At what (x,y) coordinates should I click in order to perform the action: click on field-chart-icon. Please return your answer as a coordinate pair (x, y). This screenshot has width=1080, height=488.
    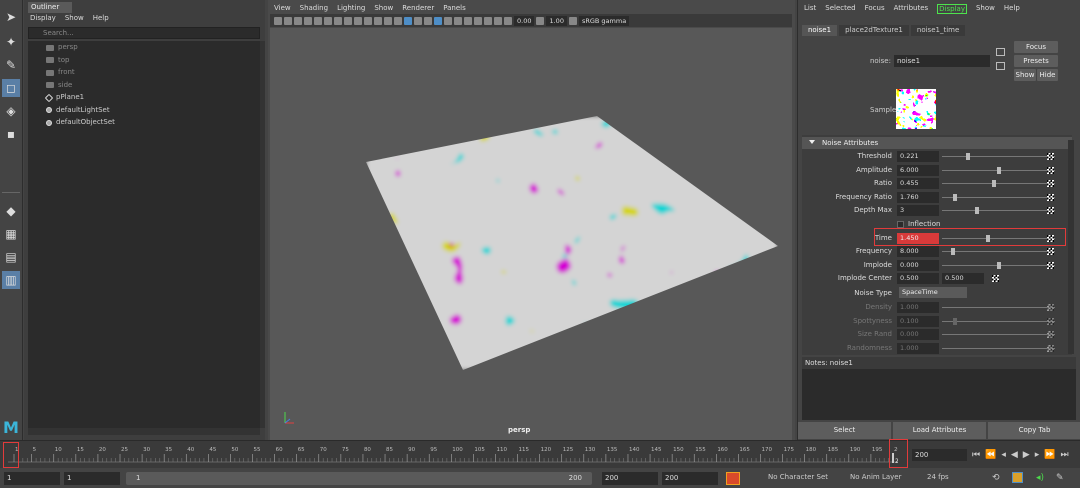
    Looking at the image, I should click on (358, 20).